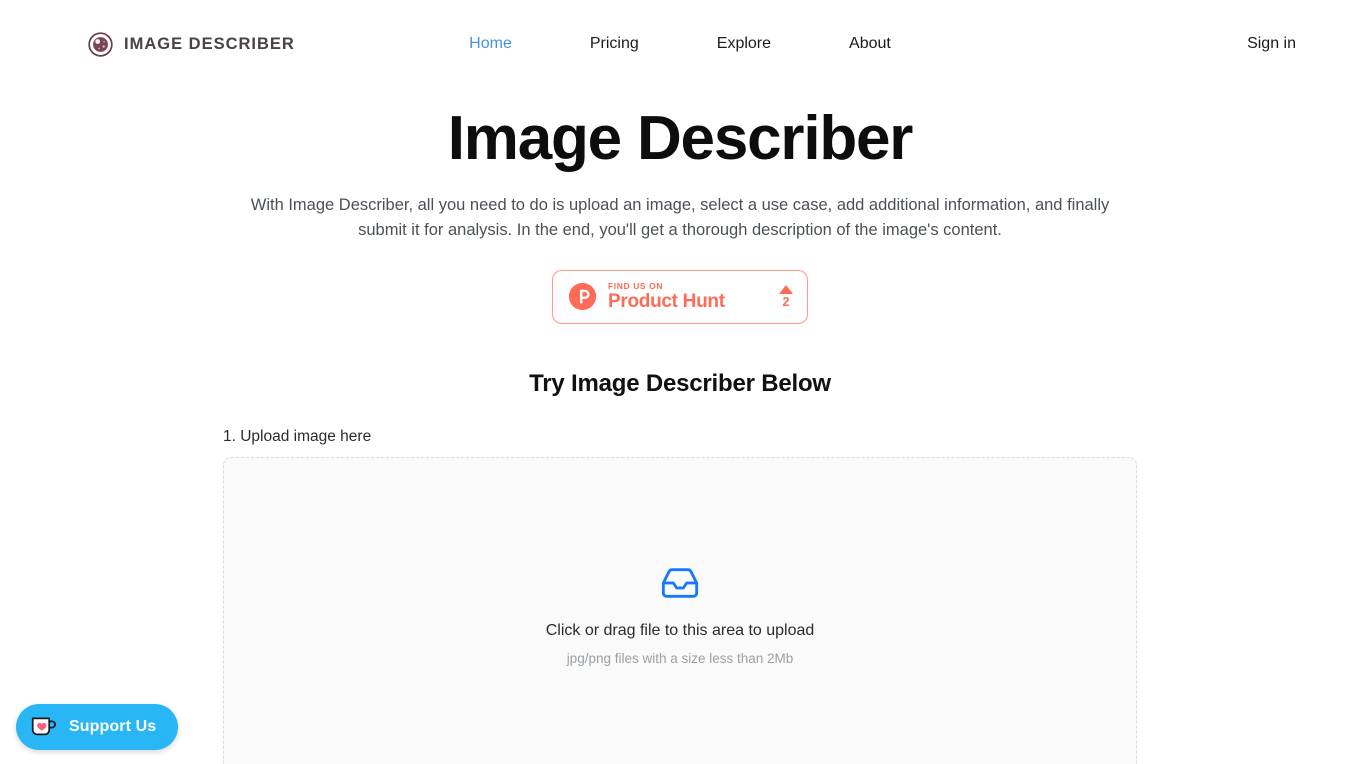 This screenshot has height=764, width=1360. I want to click on dropzone-hint-text: jpg/png files with a size less than 2Mb, so click(680, 658).